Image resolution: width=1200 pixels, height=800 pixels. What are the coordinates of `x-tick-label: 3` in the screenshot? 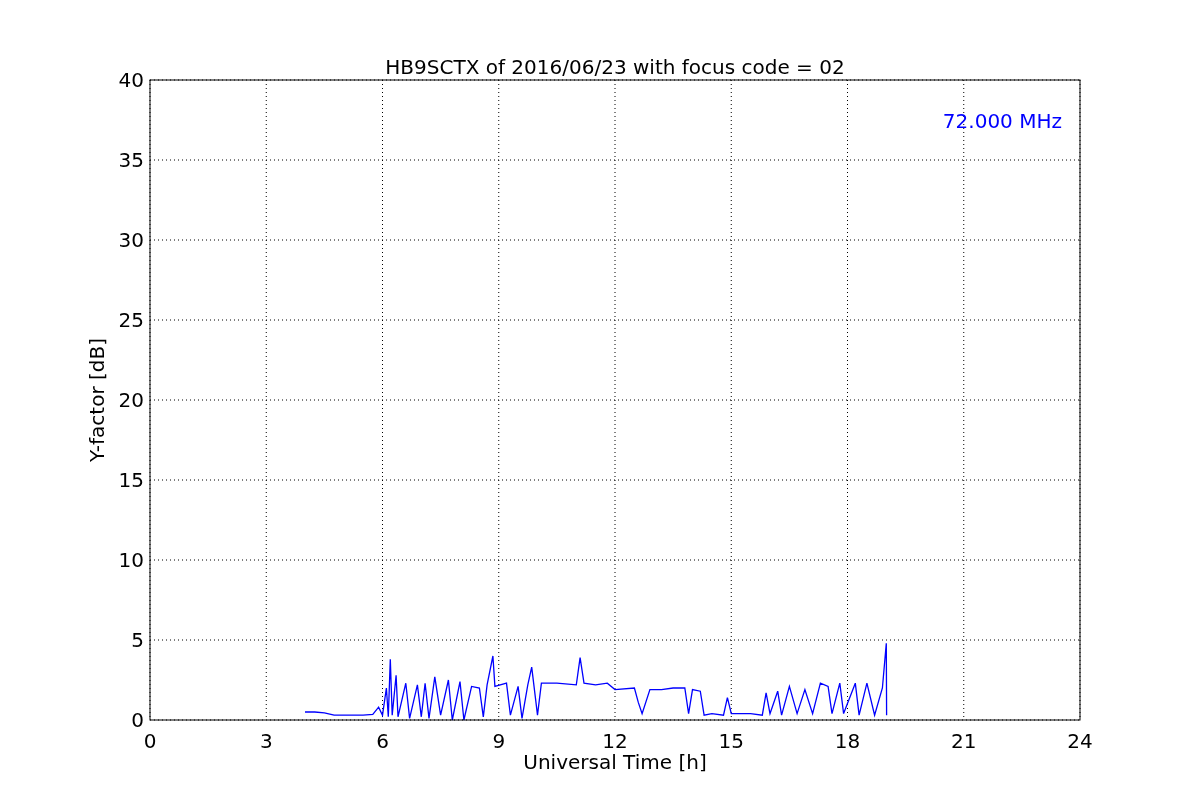 It's located at (266, 741).